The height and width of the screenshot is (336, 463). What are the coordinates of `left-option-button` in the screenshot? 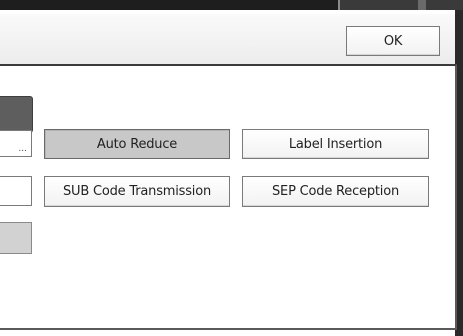 It's located at (16, 191).